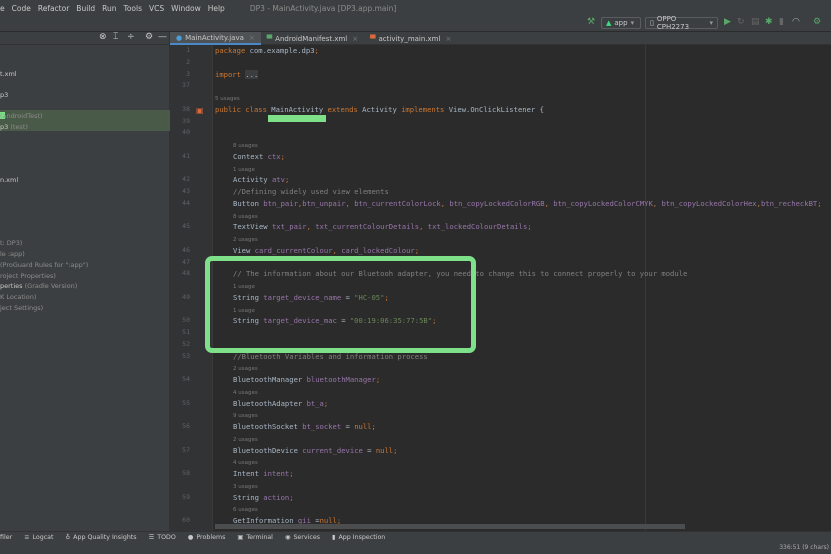 The height and width of the screenshot is (554, 831). I want to click on menu-file: e, so click(2, 8).